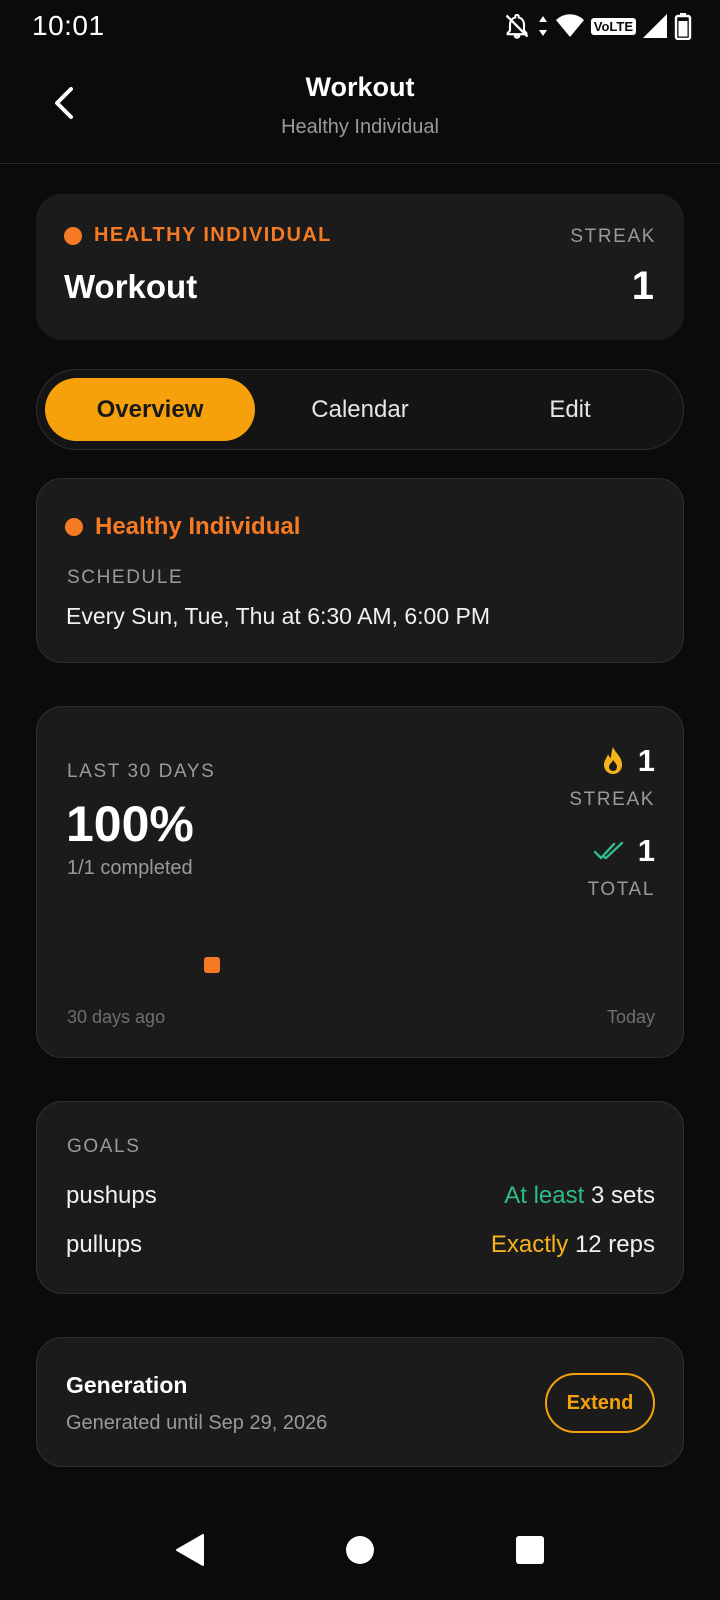 Image resolution: width=720 pixels, height=1600 pixels. I want to click on goal-name: pushups, so click(111, 1195).